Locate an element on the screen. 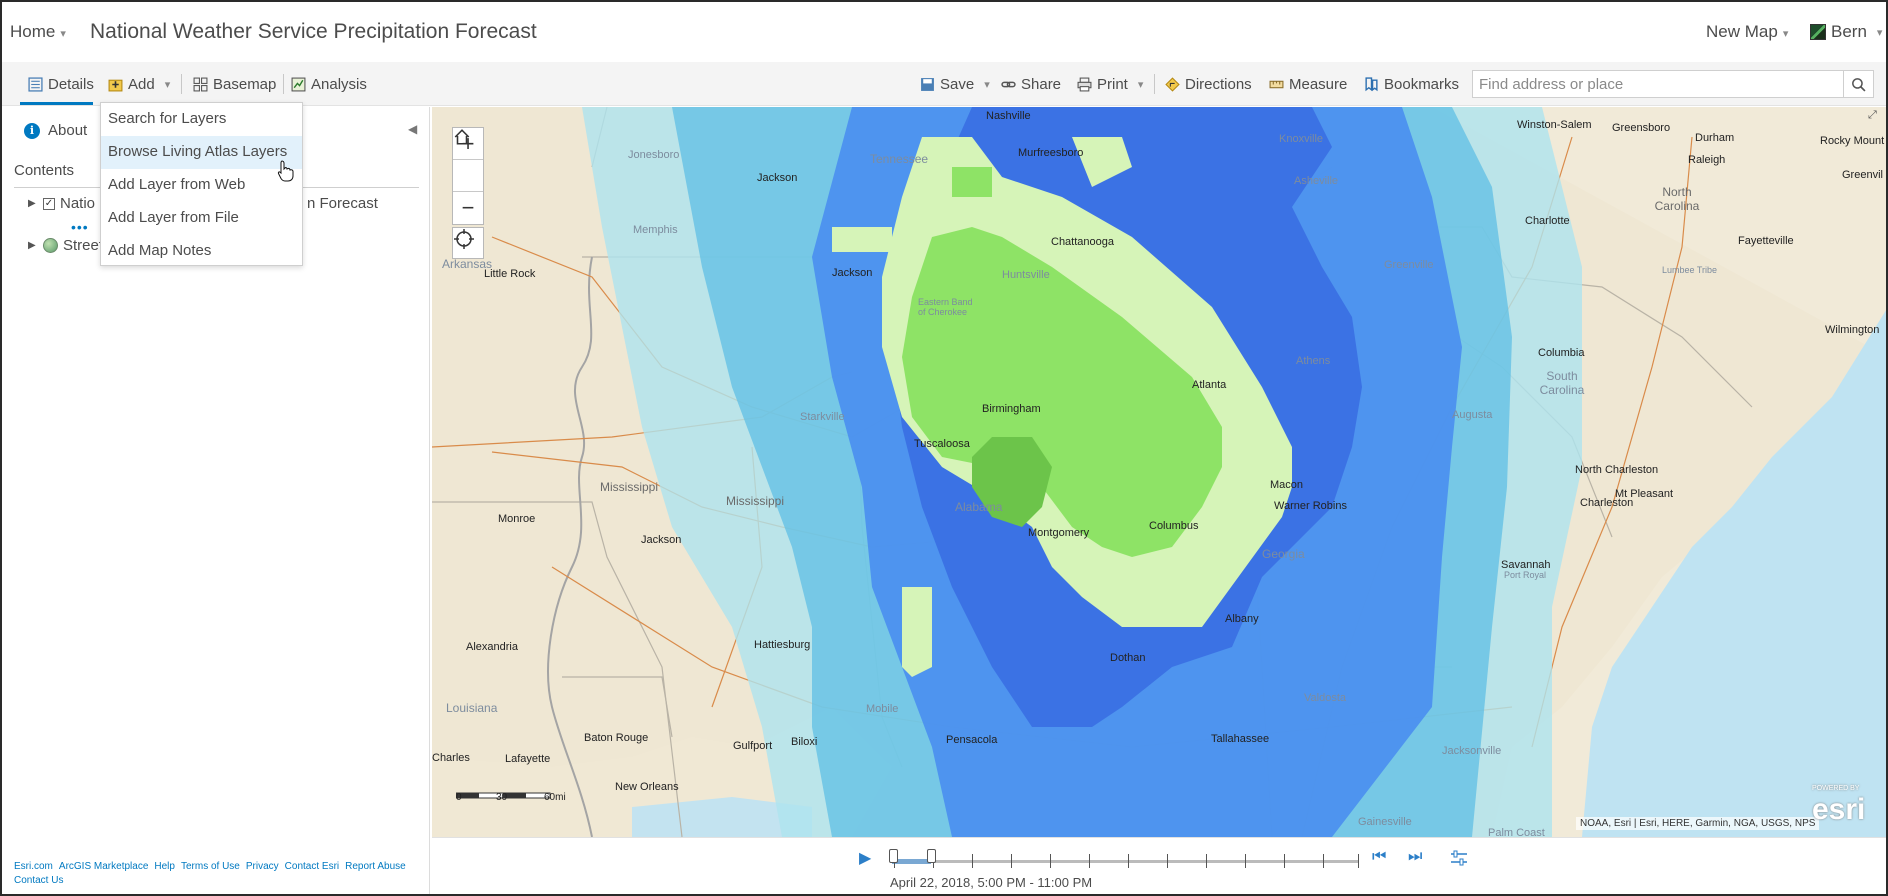 The width and height of the screenshot is (1888, 896). map-label: Lumbee Tribe is located at coordinates (1690, 270).